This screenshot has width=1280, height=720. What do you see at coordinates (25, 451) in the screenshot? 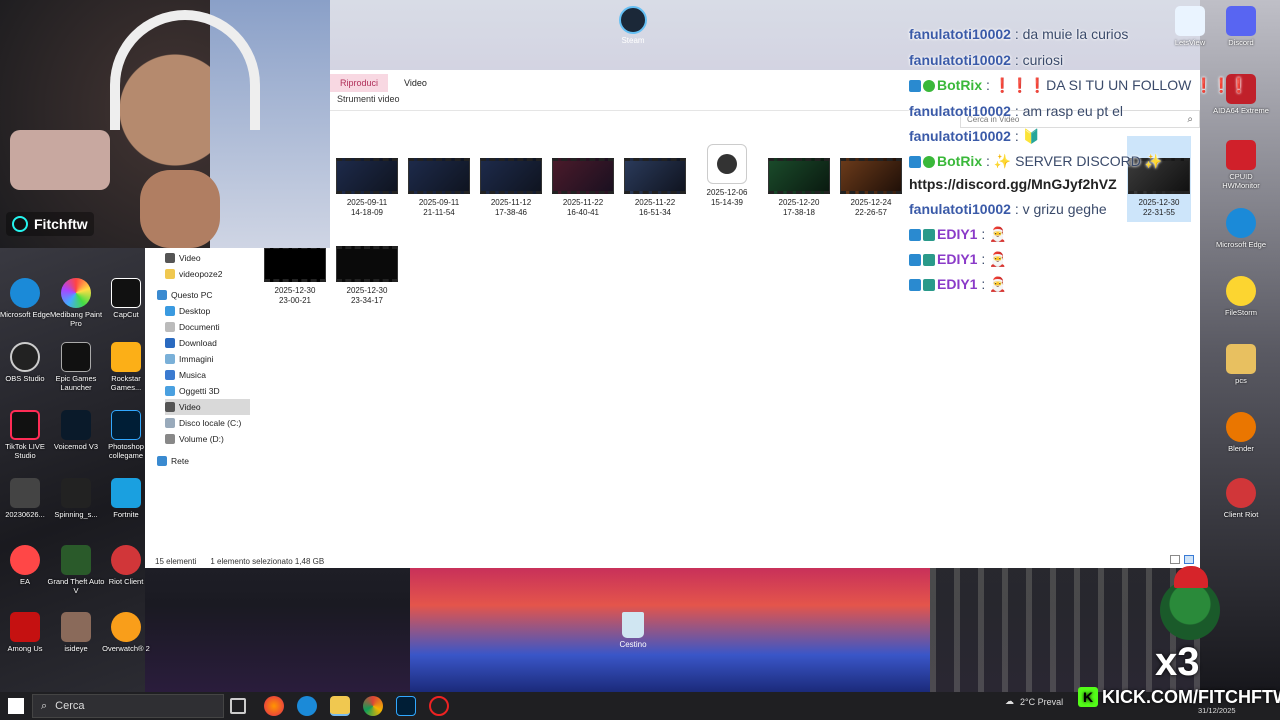
I see `desktop-icon-label: TikTok LIVE Studio` at bounding box center [25, 451].